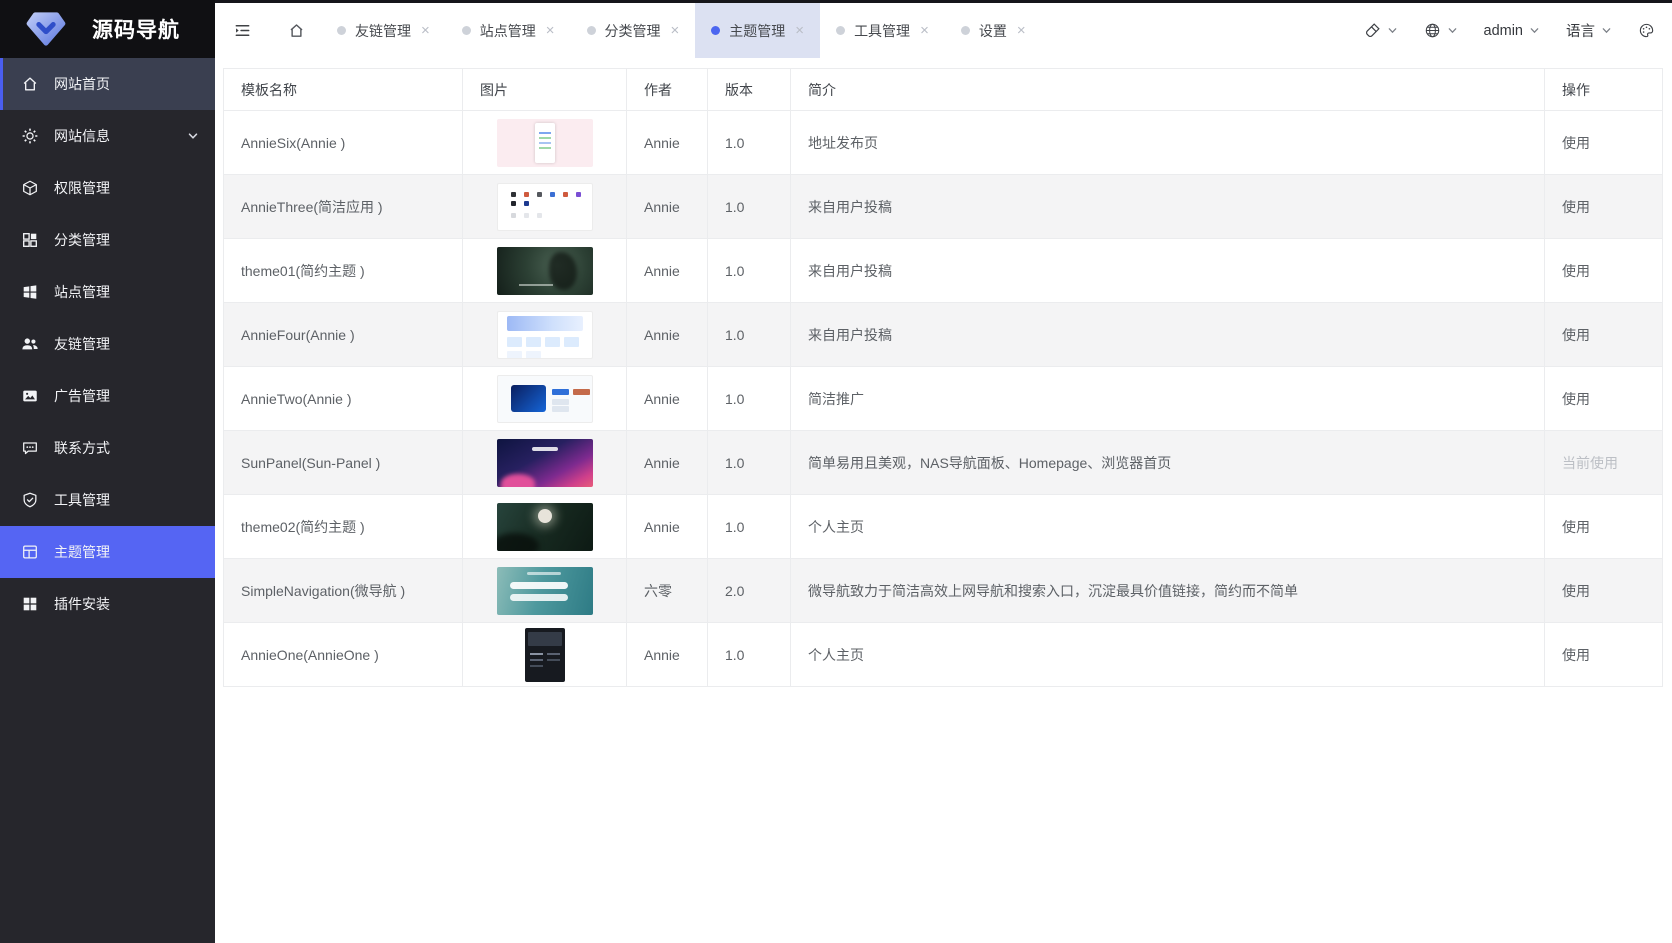  Describe the element at coordinates (310, 654) in the screenshot. I see `template-name: AnnieOne(AnnieOne )` at that location.